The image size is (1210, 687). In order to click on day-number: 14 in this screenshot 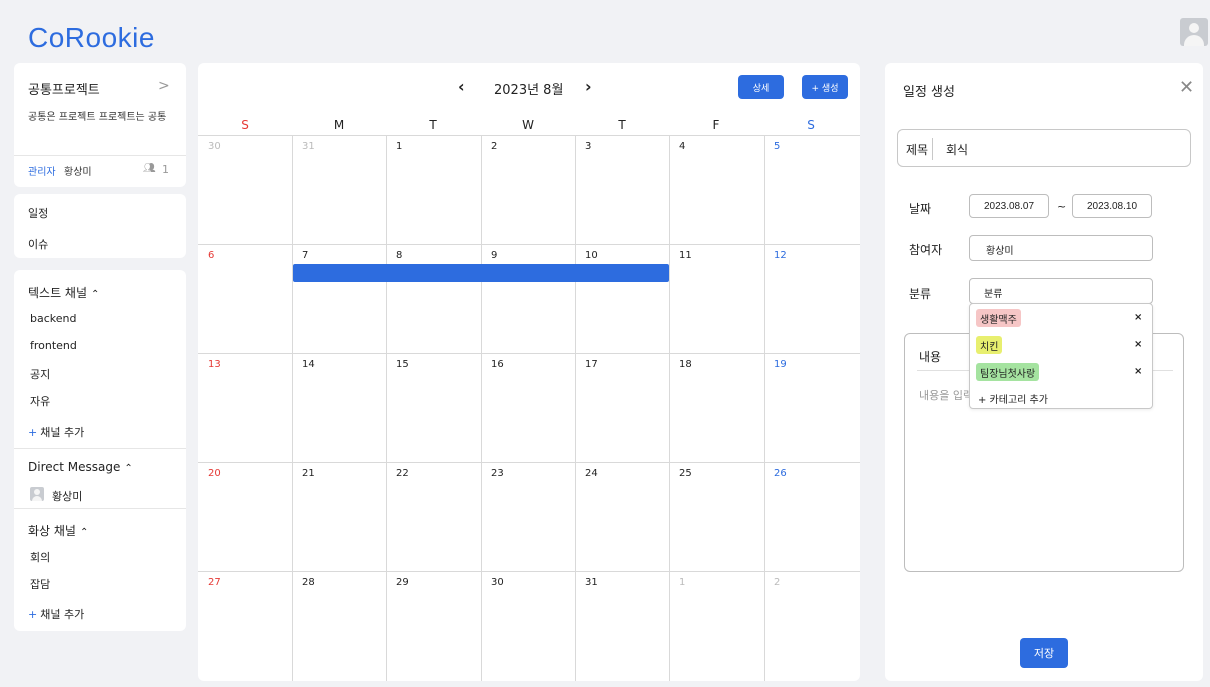, I will do `click(308, 364)`.